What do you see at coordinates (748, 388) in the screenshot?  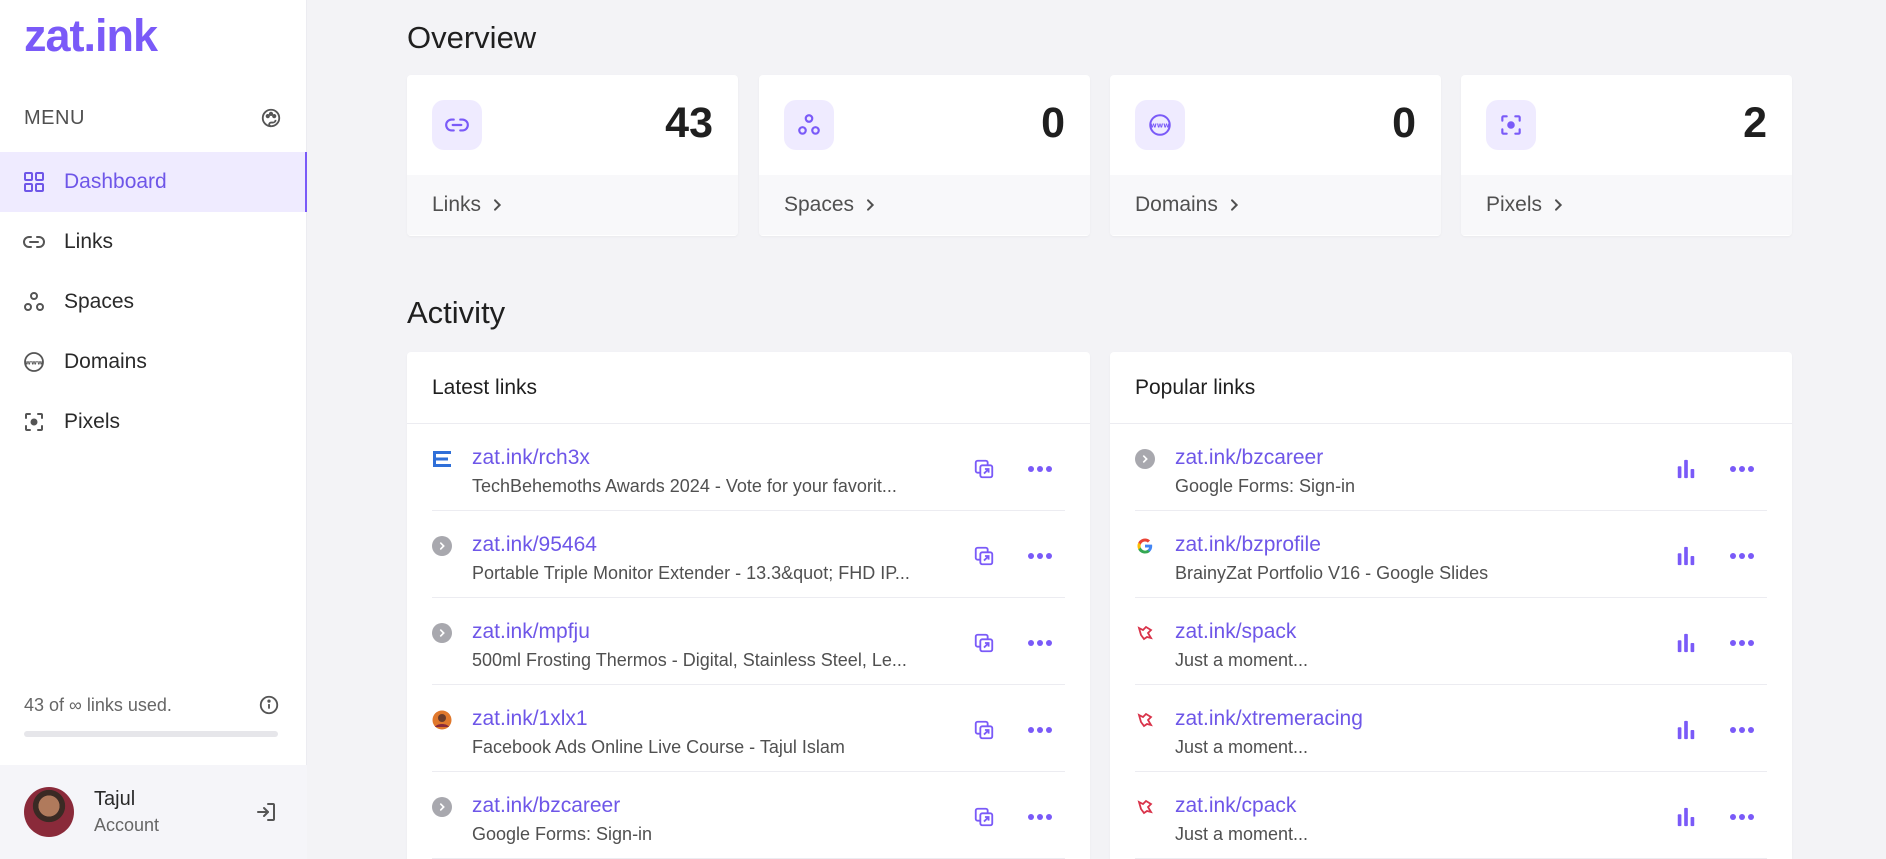 I see `panel-title: Latest links` at bounding box center [748, 388].